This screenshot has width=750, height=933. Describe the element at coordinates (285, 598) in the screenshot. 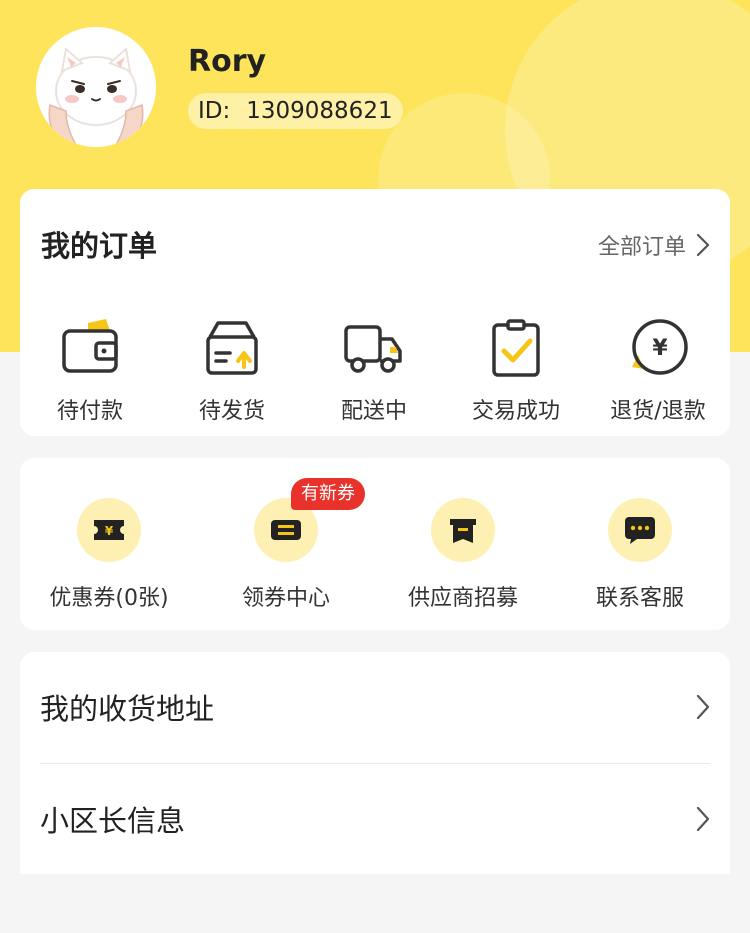

I see `coupon-center-label: 领券中心` at that location.